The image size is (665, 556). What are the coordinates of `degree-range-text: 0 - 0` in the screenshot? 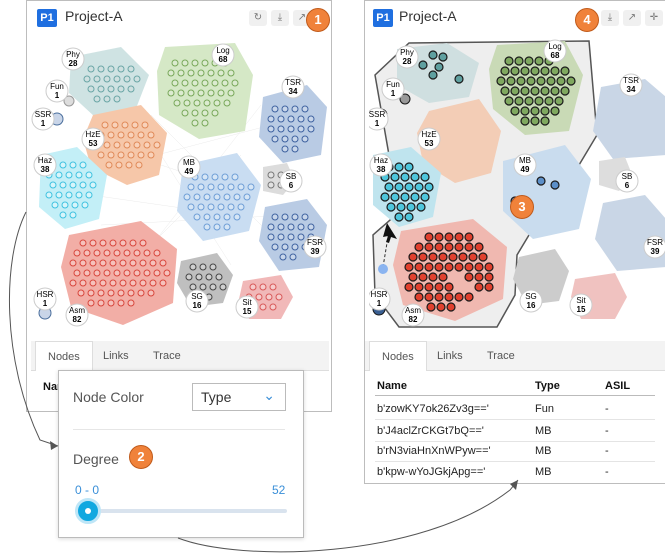 It's located at (87, 490).